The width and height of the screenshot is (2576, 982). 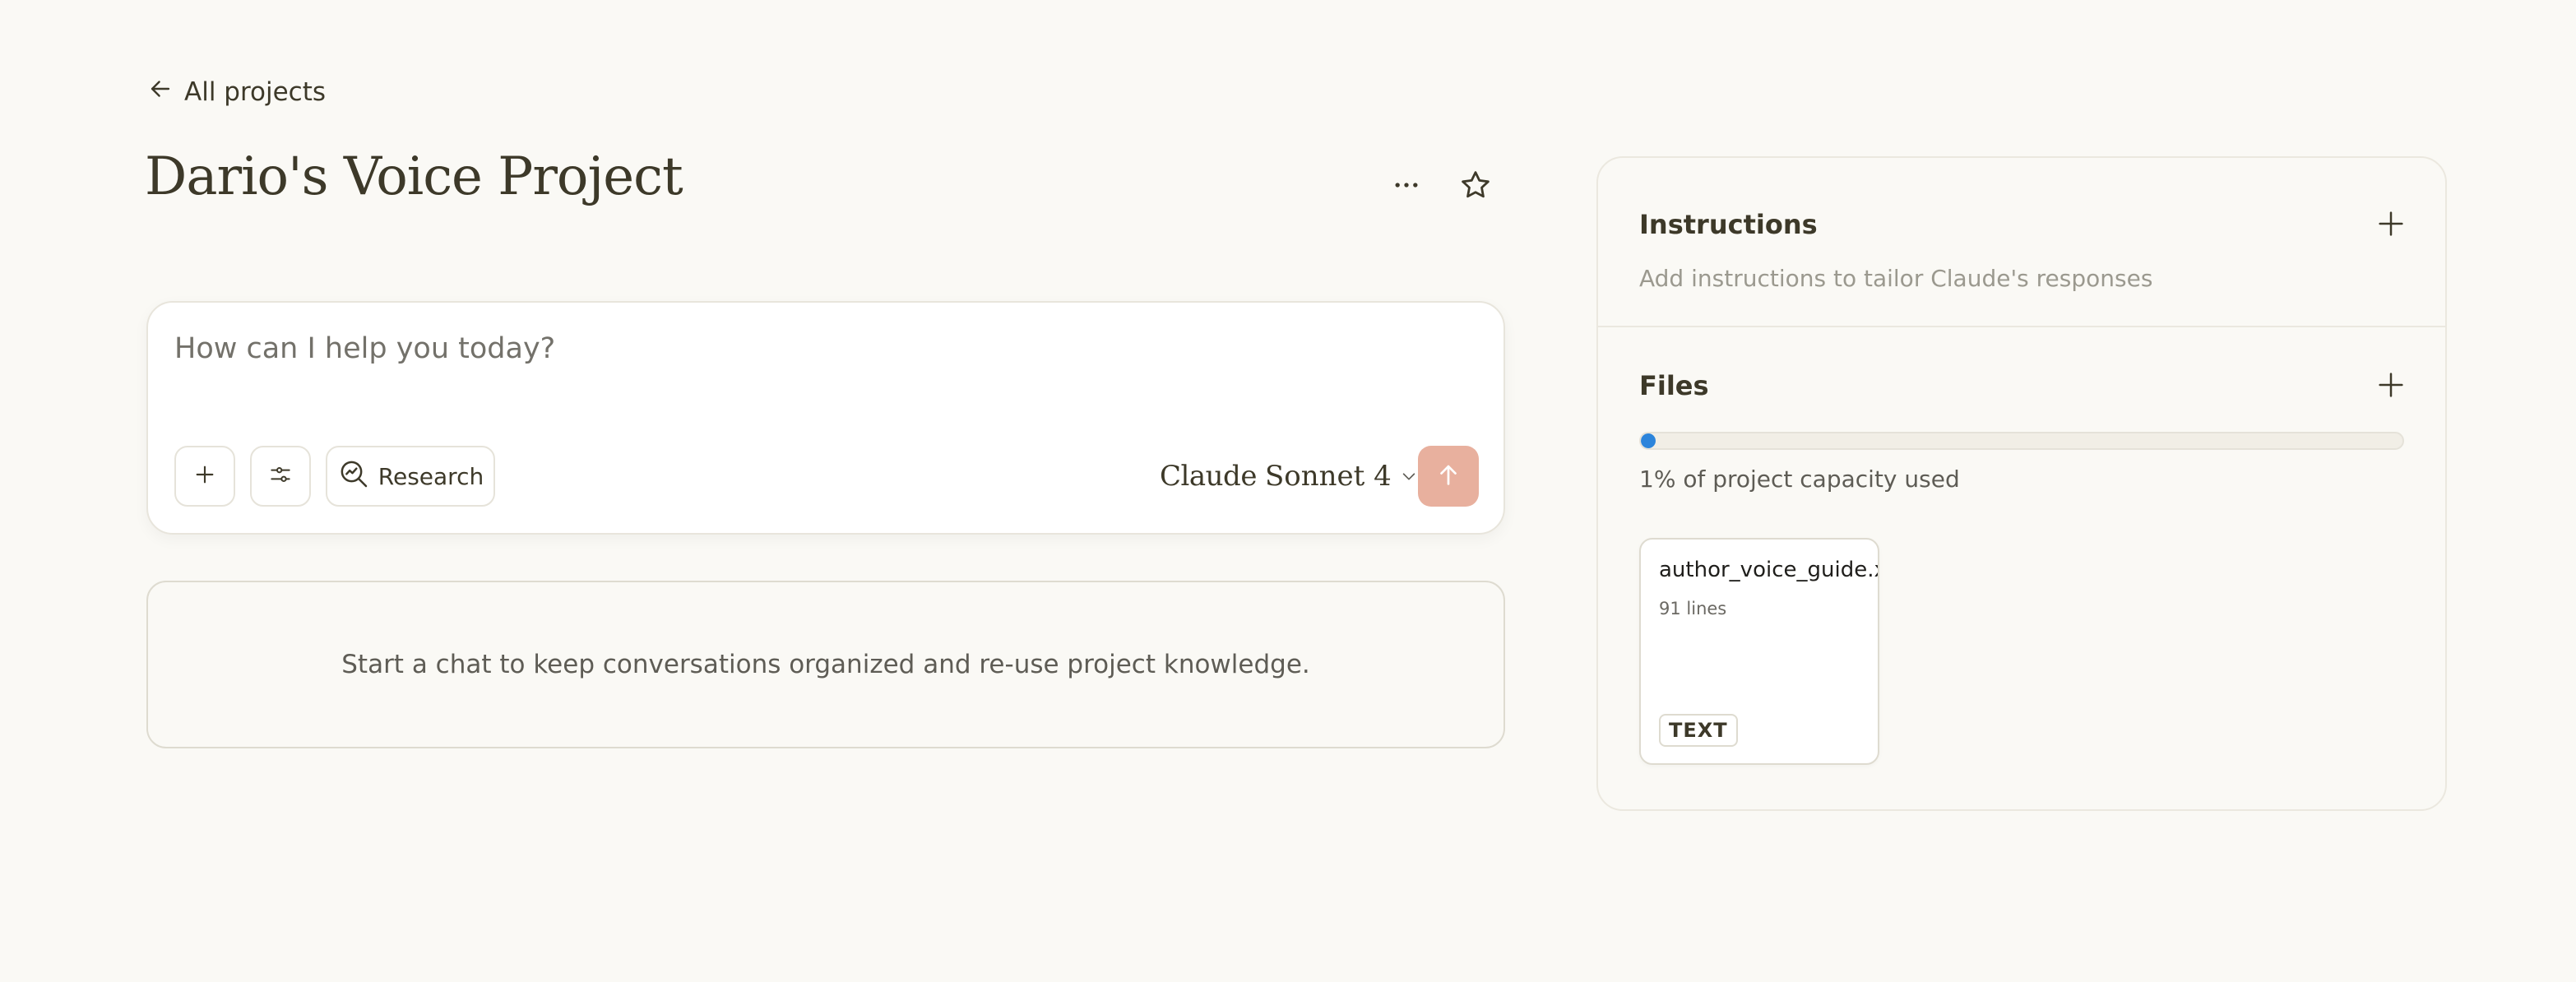 I want to click on arrow-left-icon, so click(x=160, y=92).